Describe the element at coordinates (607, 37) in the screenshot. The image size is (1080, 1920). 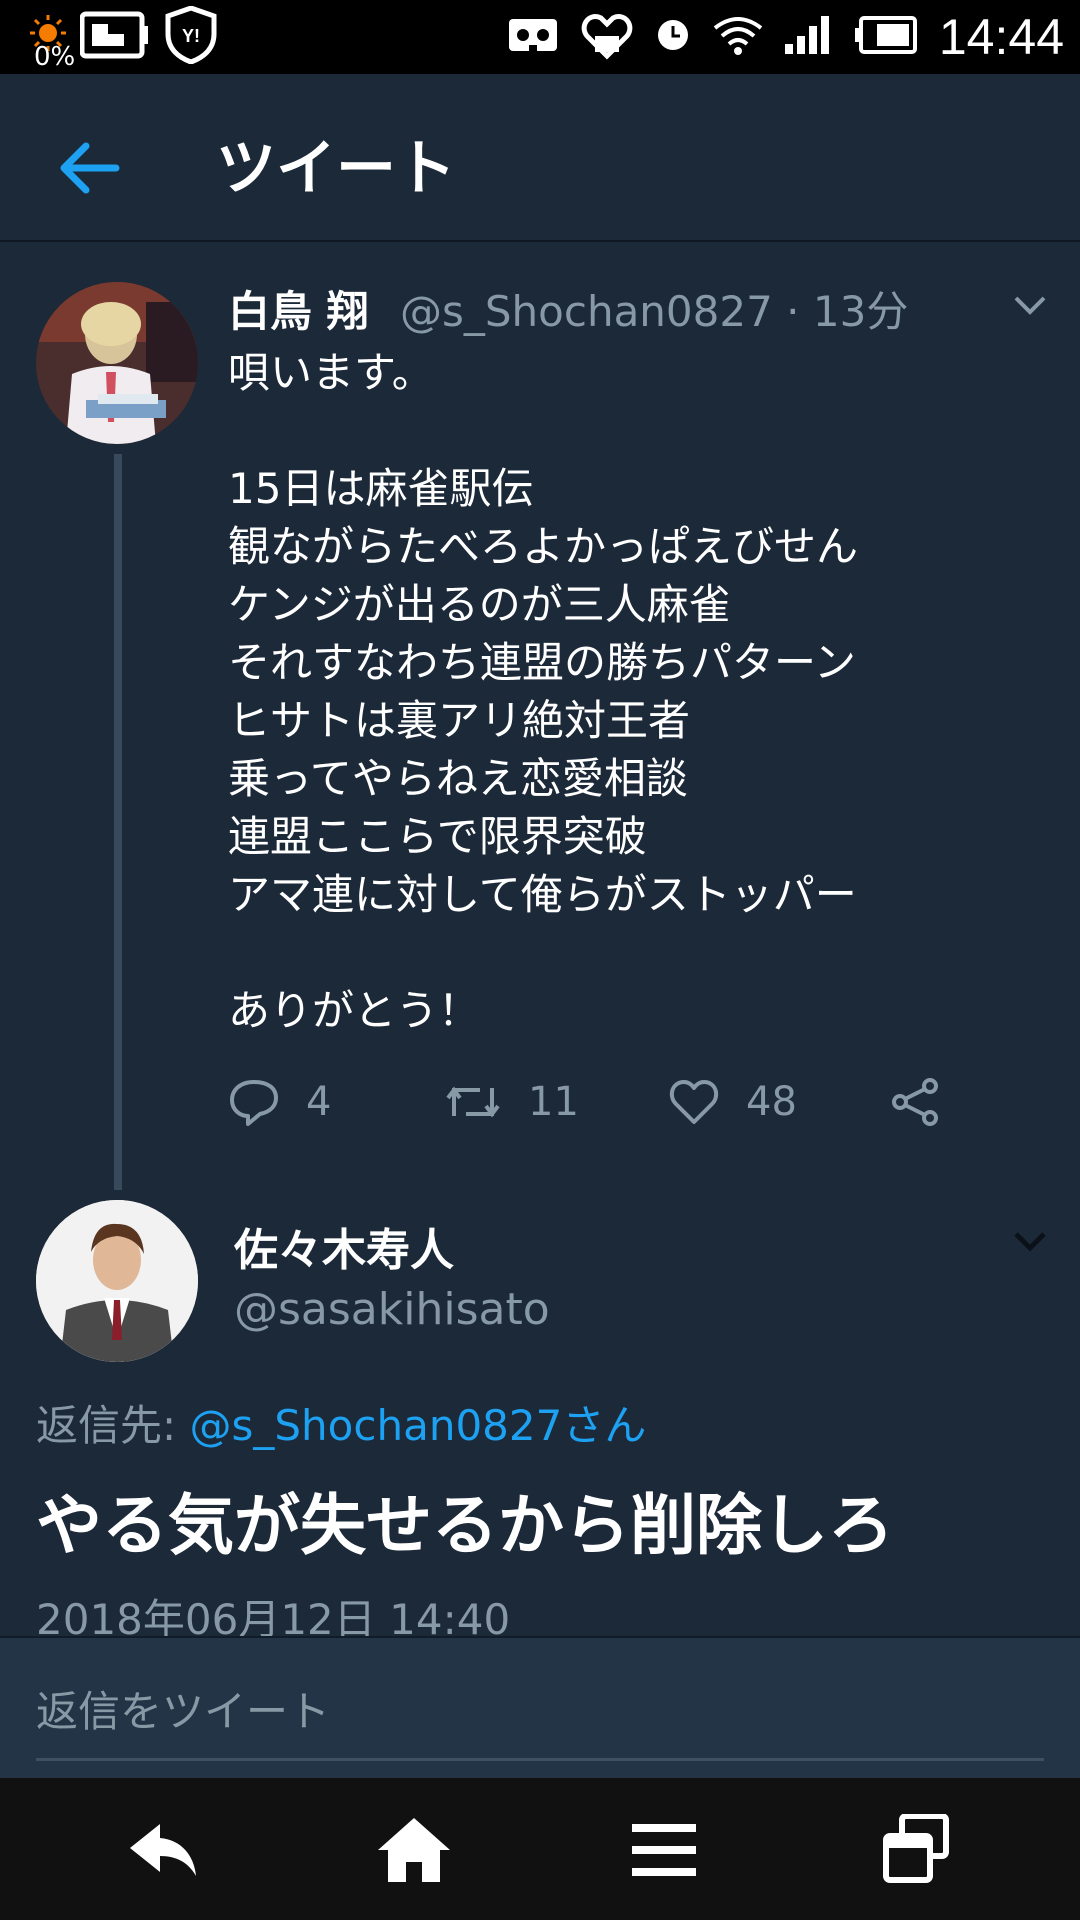
I see `health-heart-icon` at that location.